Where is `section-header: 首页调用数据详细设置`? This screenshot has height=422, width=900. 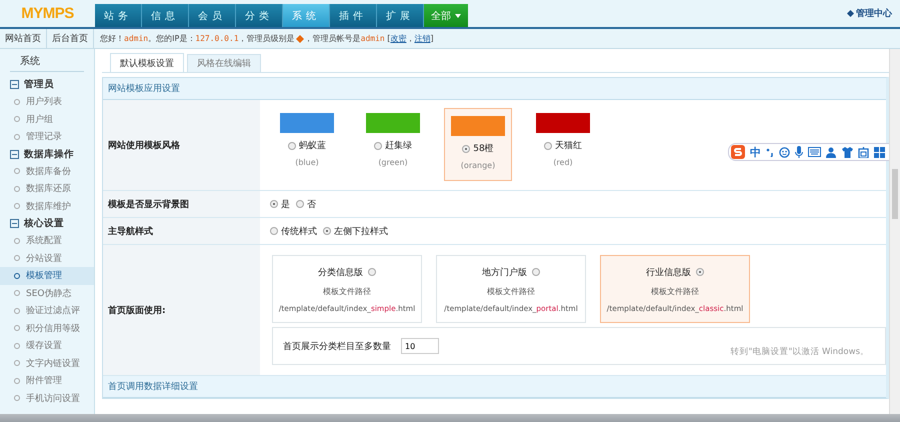
section-header: 首页调用数据详细设置 is located at coordinates (494, 387).